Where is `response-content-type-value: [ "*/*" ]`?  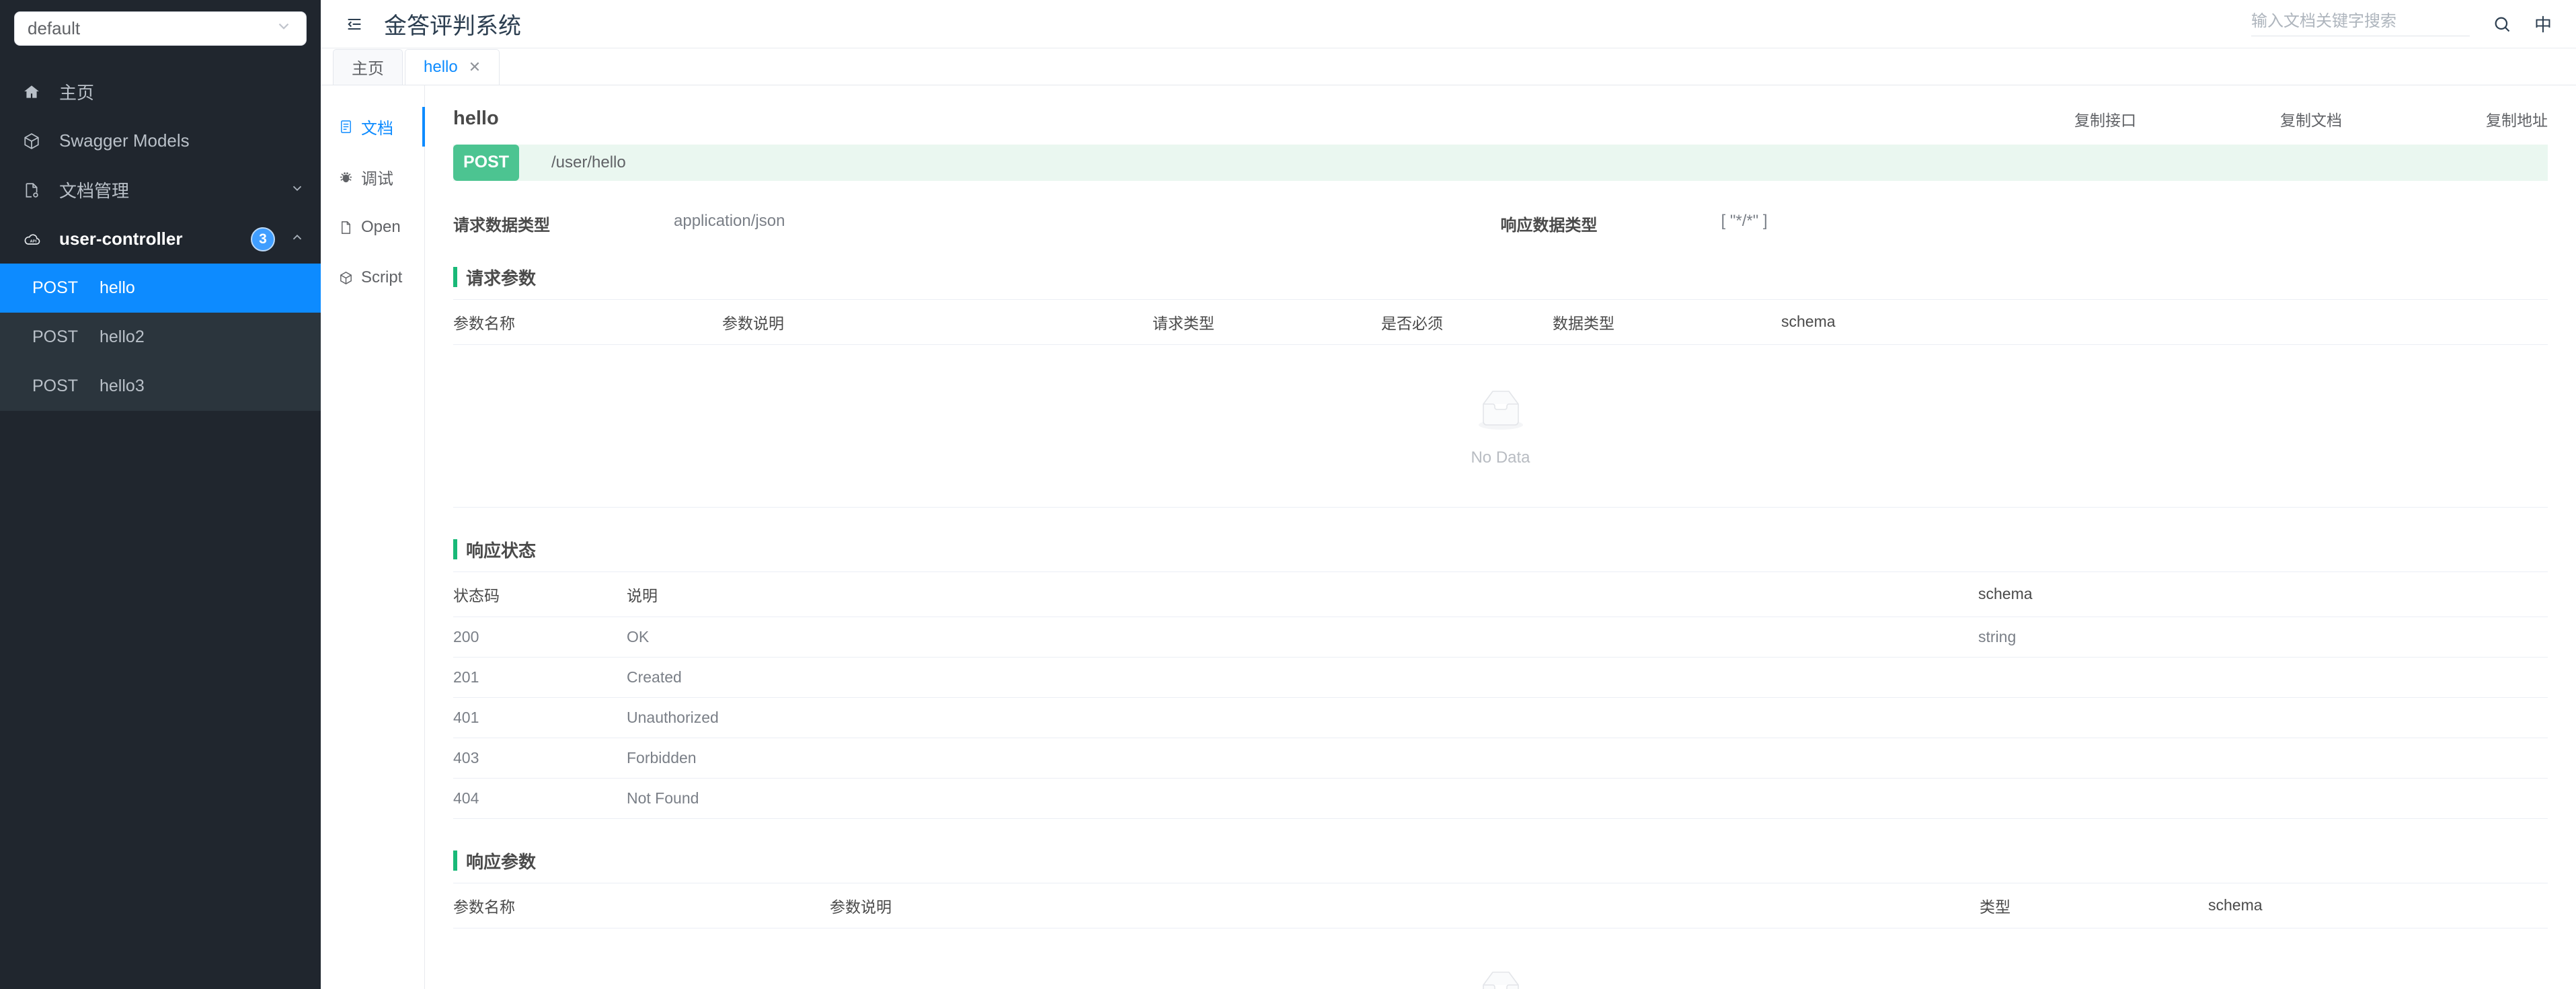
response-content-type-value: [ "*/*" ] is located at coordinates (1744, 221).